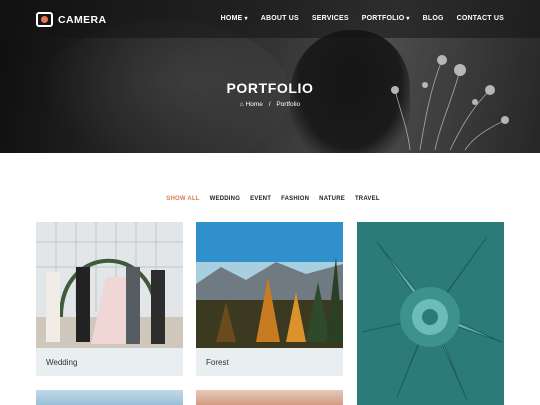 The image size is (540, 405). What do you see at coordinates (254, 104) in the screenshot?
I see `breadcrumb-home: Home` at bounding box center [254, 104].